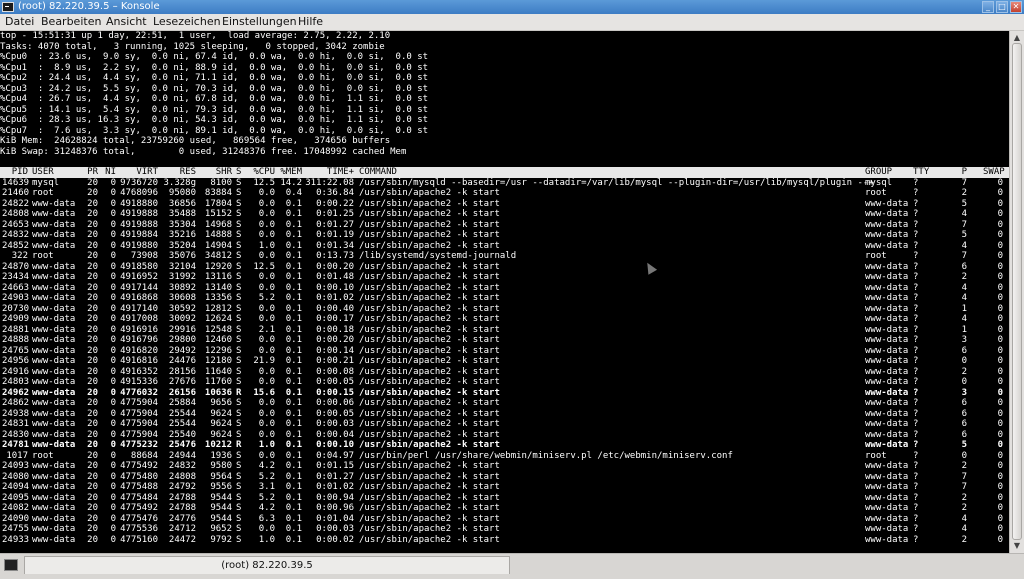 The height and width of the screenshot is (579, 1024). What do you see at coordinates (964, 298) in the screenshot?
I see `cell-processor: 4` at bounding box center [964, 298].